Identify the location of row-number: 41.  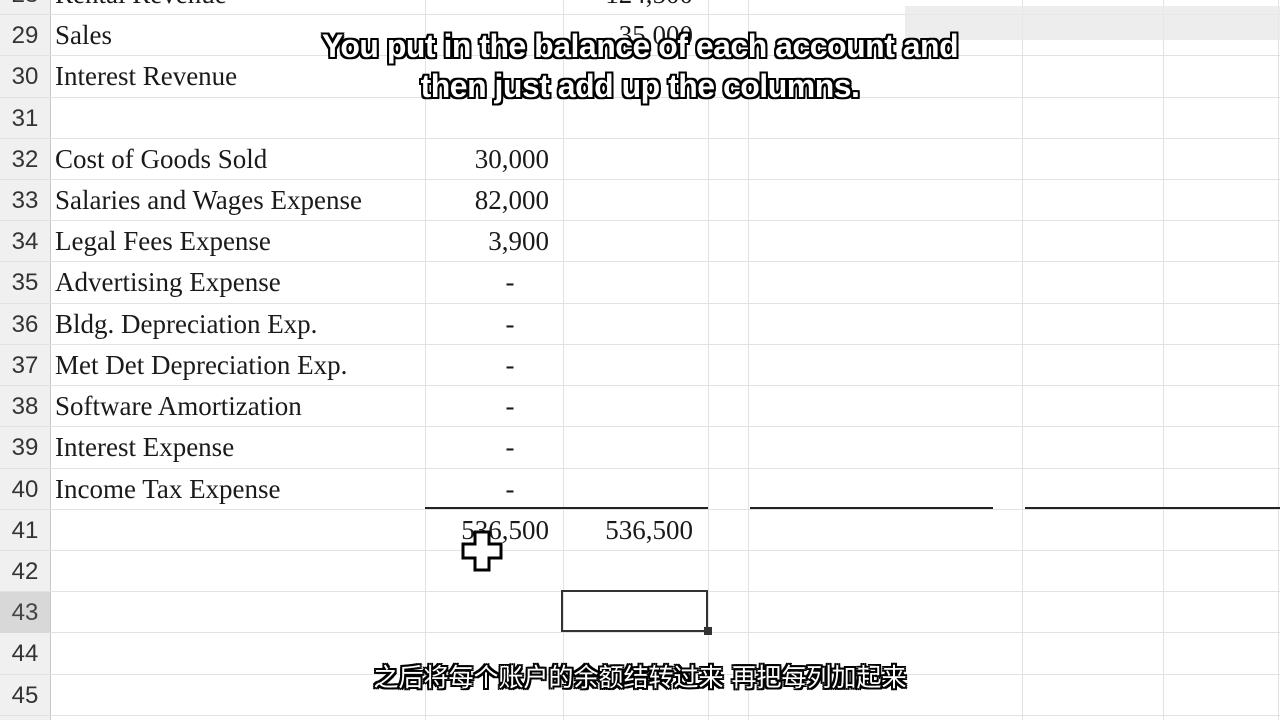
(25, 530).